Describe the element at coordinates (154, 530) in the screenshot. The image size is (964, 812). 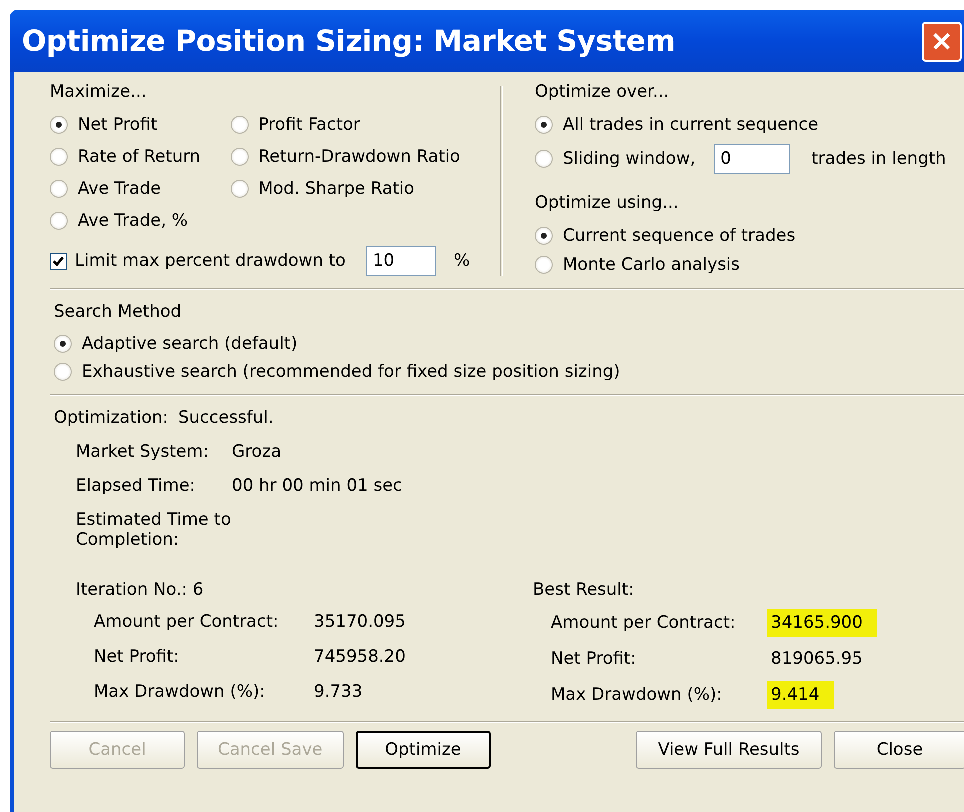
I see `info-label: Estimated Time to Completion:` at that location.